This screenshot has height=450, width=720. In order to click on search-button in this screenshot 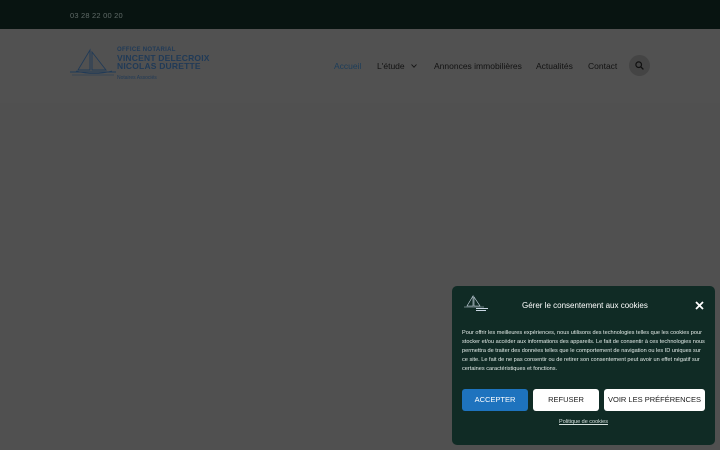, I will do `click(639, 65)`.